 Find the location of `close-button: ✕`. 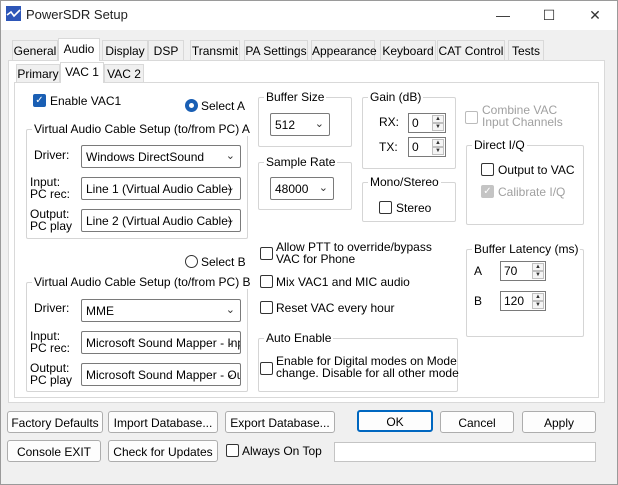

close-button: ✕ is located at coordinates (595, 15).